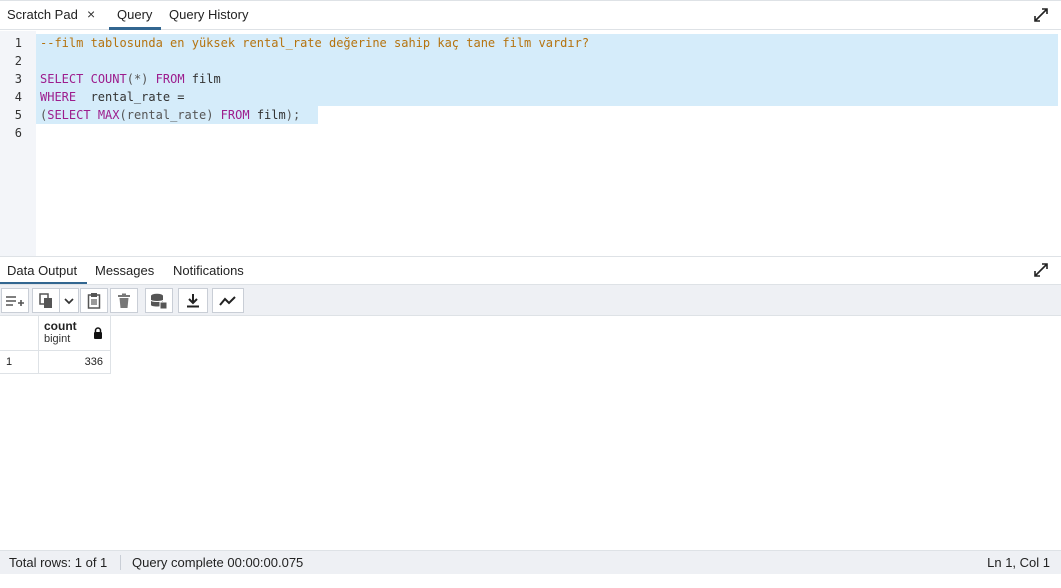 The width and height of the screenshot is (1061, 588). Describe the element at coordinates (58, 97) in the screenshot. I see `keyword-where: WHERE` at that location.